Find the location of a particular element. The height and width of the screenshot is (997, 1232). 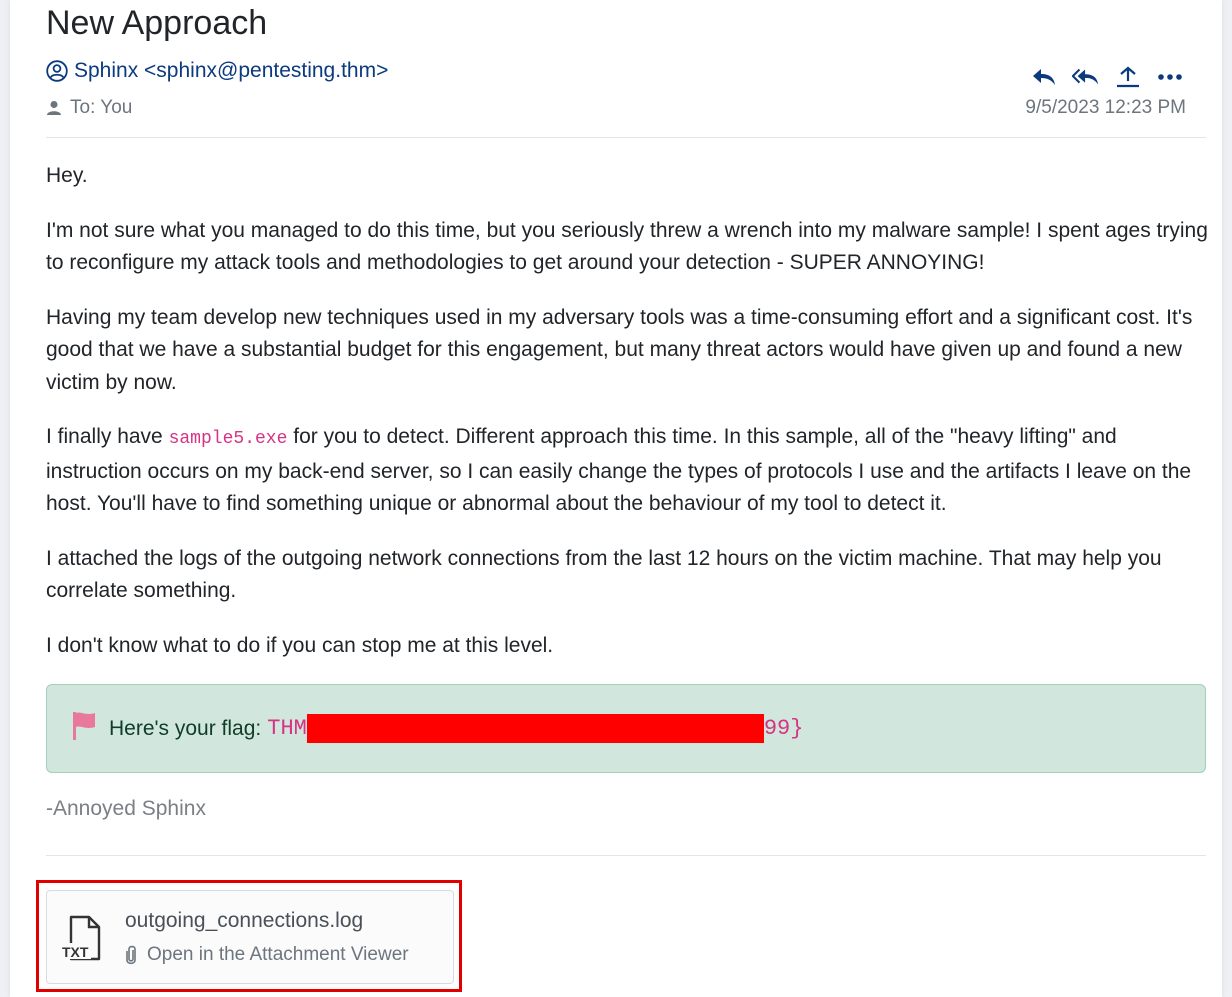

more-options-button is located at coordinates (1170, 77).